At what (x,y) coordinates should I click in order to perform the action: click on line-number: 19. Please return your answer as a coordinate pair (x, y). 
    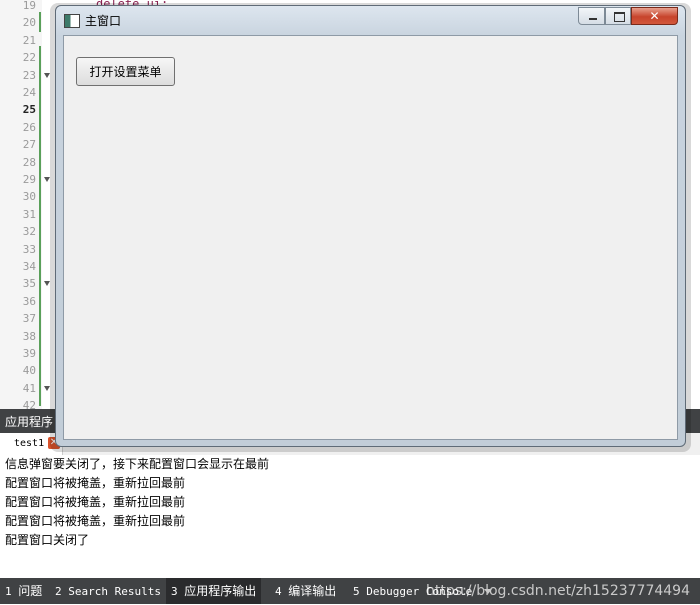
    Looking at the image, I should click on (29, 6).